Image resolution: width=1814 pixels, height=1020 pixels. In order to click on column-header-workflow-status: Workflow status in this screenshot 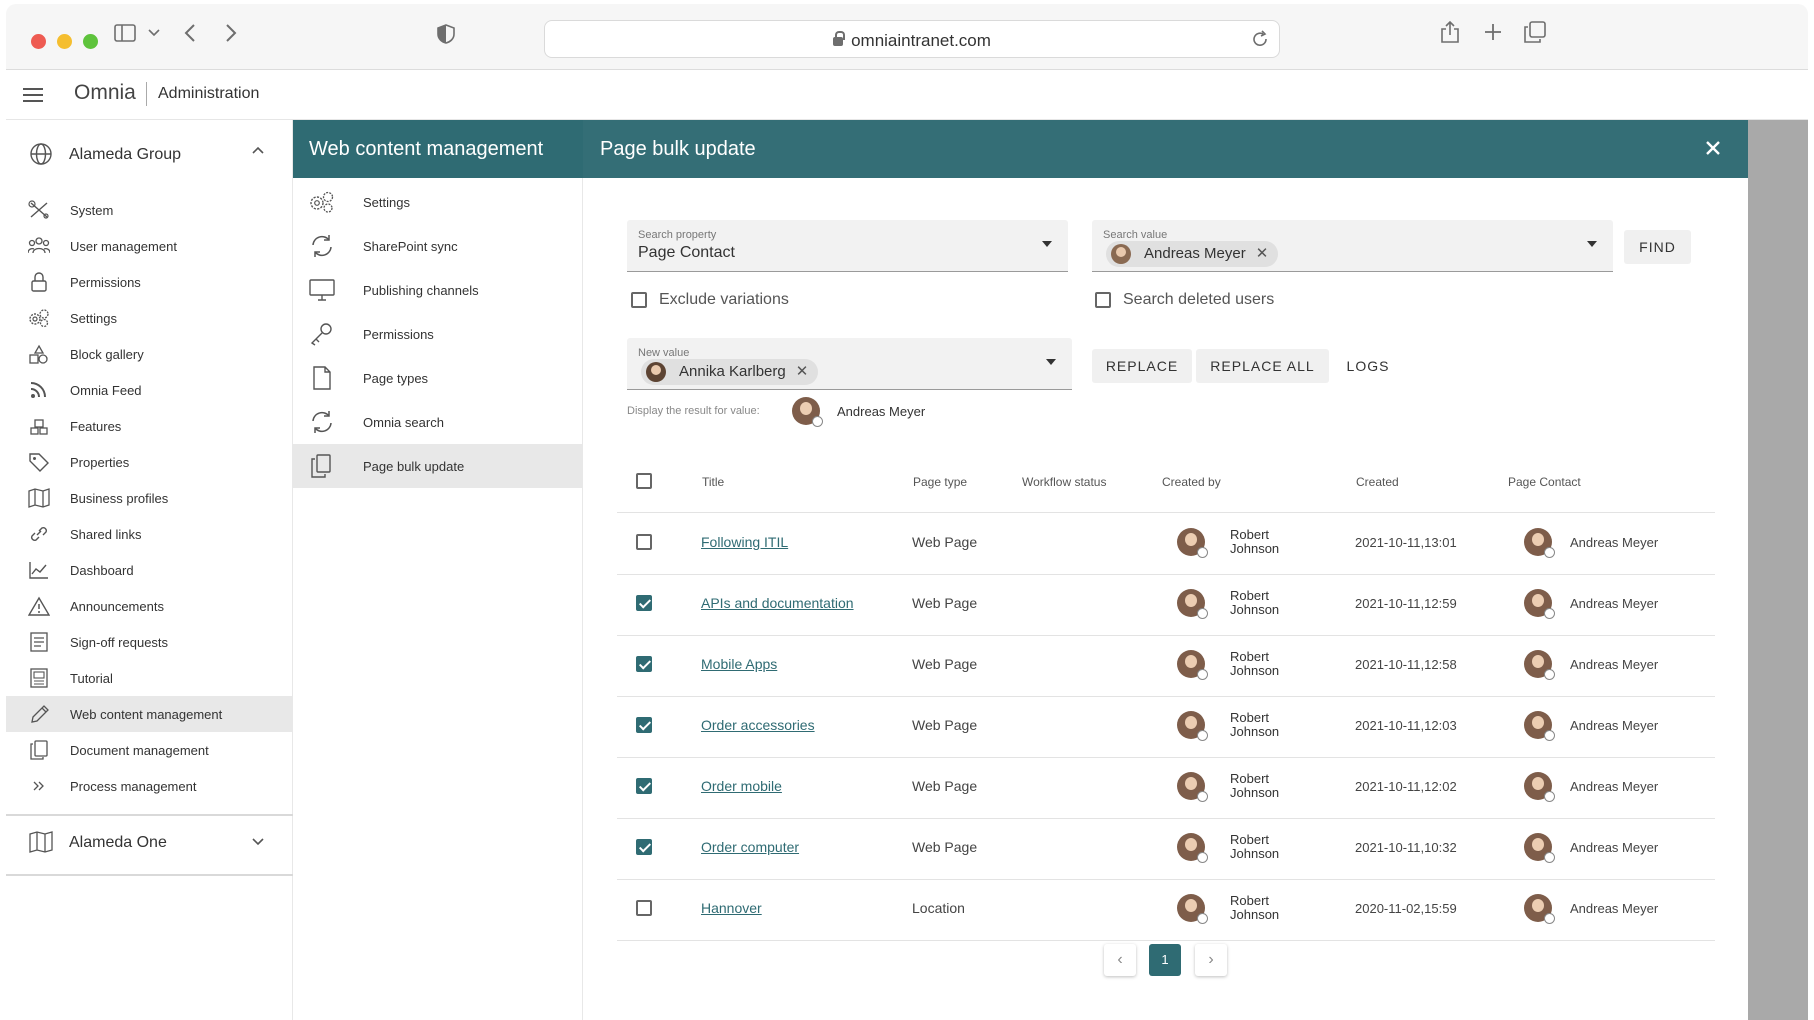, I will do `click(1064, 482)`.